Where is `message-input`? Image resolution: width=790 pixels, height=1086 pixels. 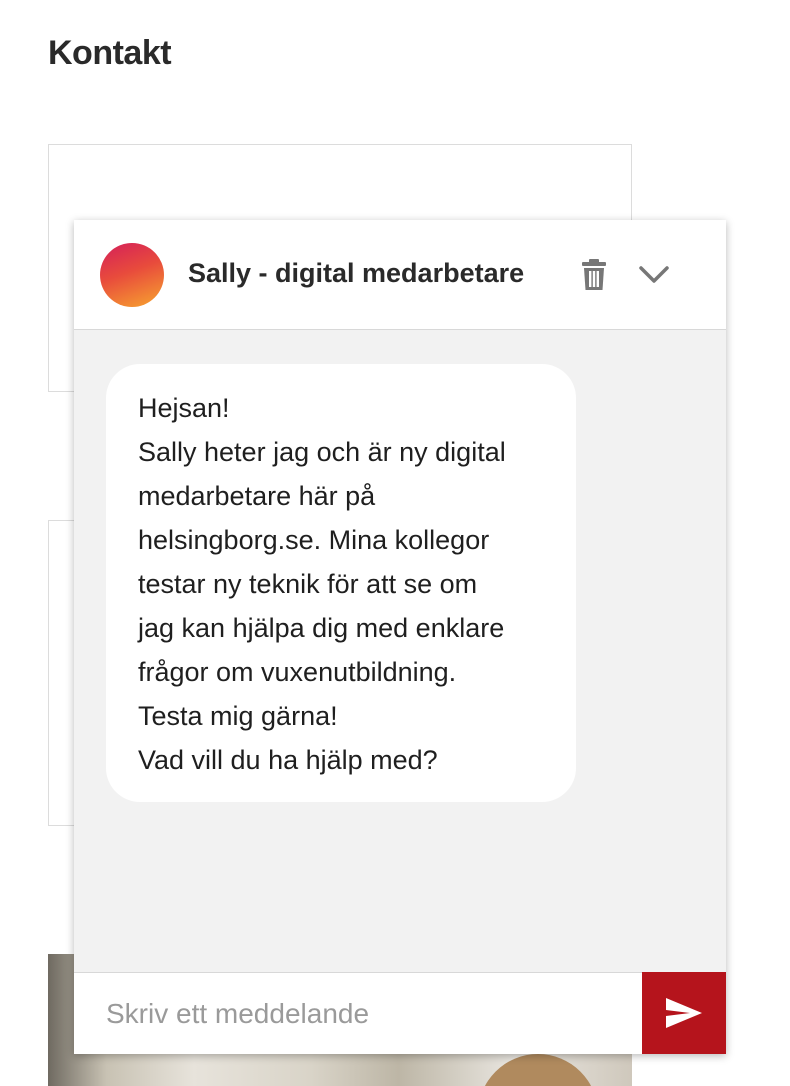
message-input is located at coordinates (358, 1013).